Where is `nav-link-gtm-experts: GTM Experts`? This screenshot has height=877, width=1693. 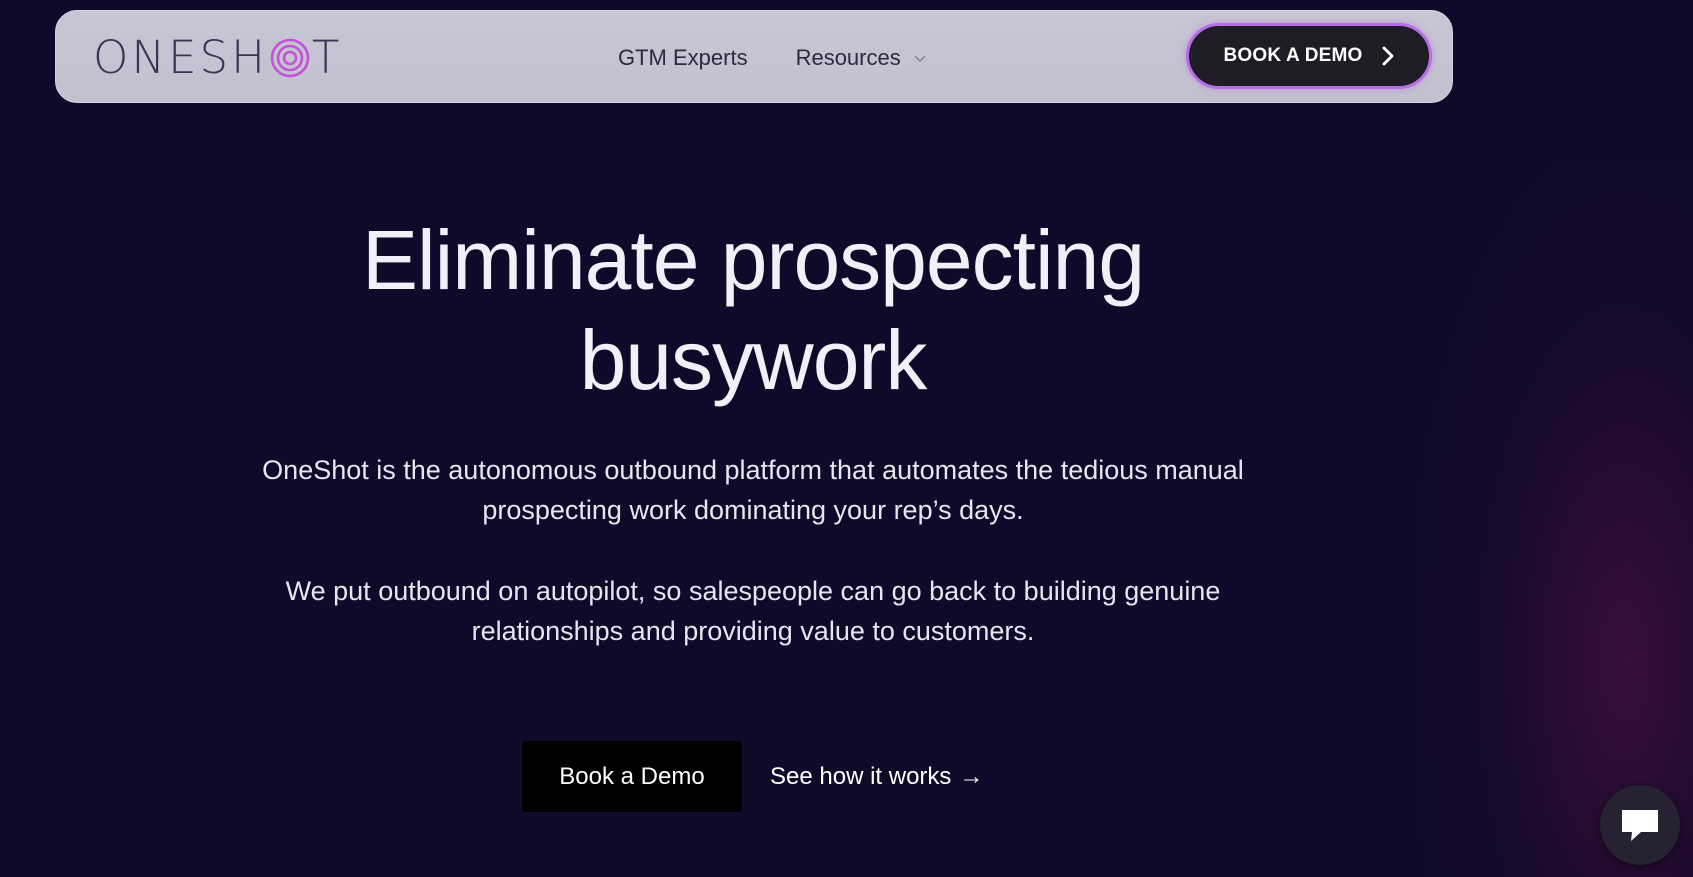 nav-link-gtm-experts: GTM Experts is located at coordinates (683, 58).